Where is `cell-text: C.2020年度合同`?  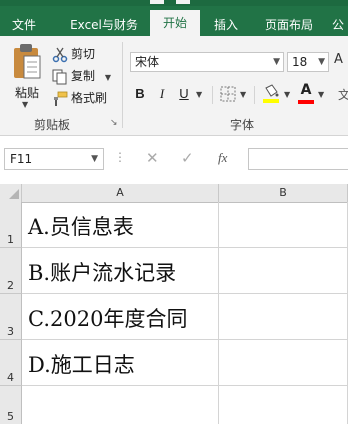
cell-text: C.2020年度合同 is located at coordinates (108, 319).